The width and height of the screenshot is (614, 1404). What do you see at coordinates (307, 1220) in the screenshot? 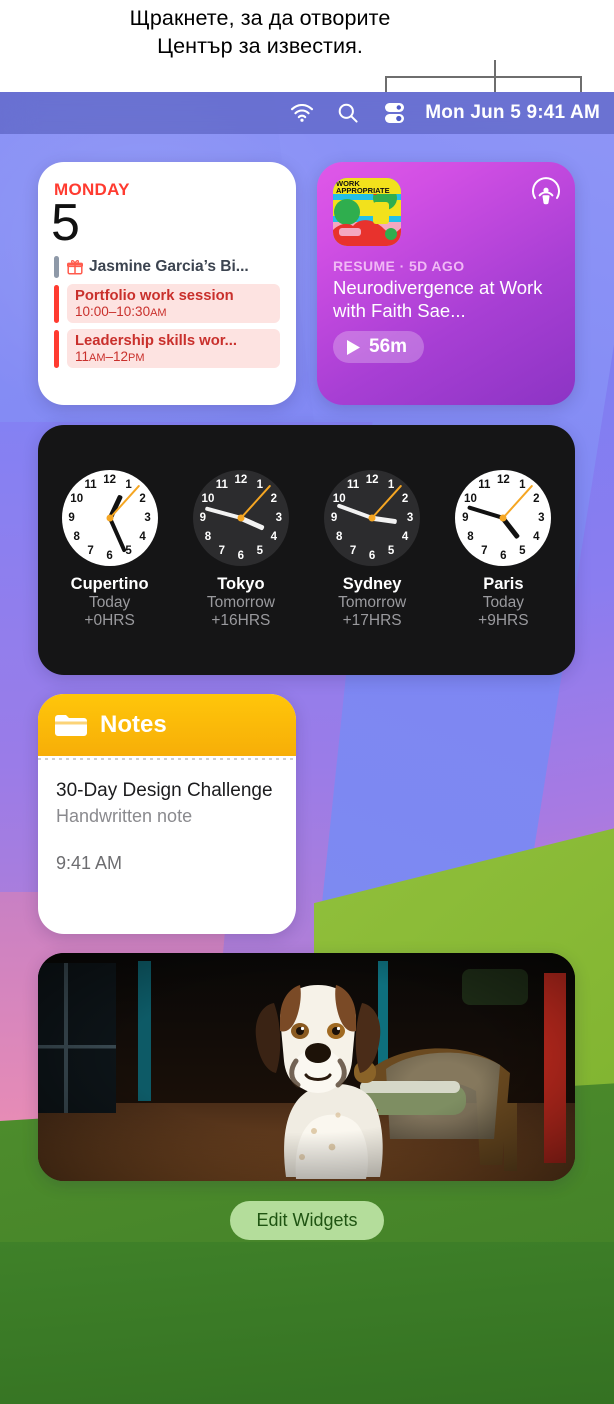
I see `edit-widgets-button: Edit Widgets` at bounding box center [307, 1220].